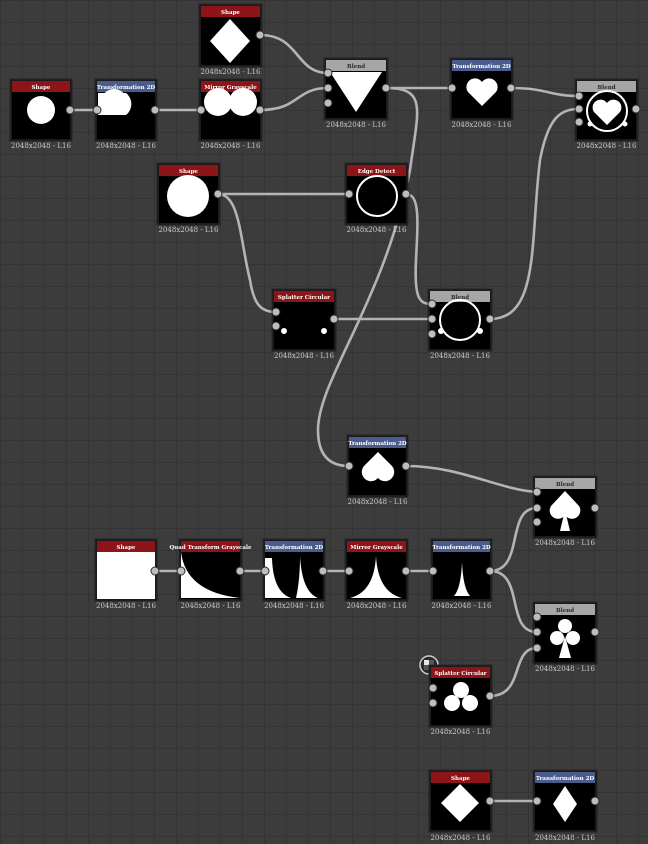 The width and height of the screenshot is (648, 844). I want to click on node-edge-detect: Edge Detect 2048x2048 - L16, so click(377, 198).